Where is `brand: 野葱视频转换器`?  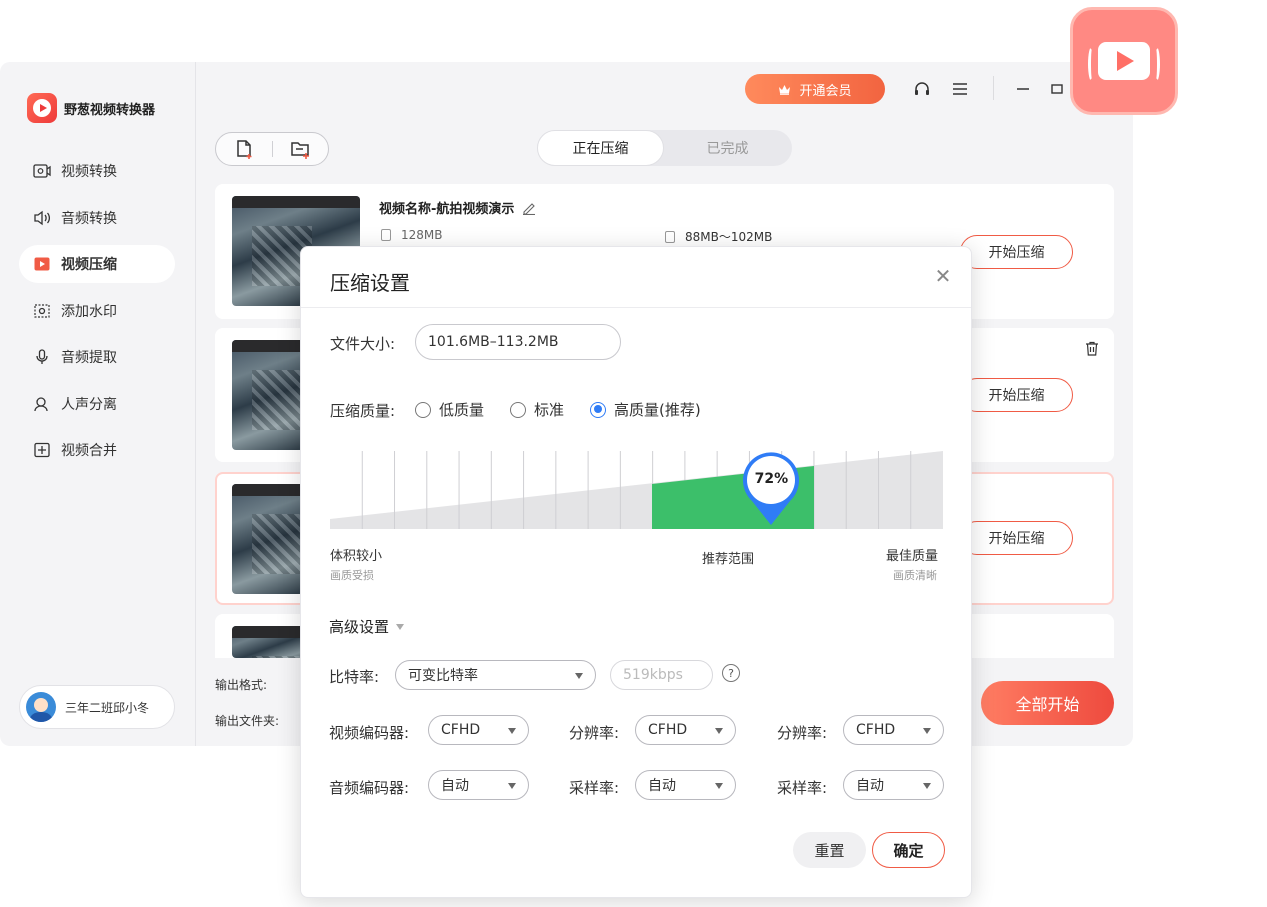 brand: 野葱视频转换器 is located at coordinates (91, 108).